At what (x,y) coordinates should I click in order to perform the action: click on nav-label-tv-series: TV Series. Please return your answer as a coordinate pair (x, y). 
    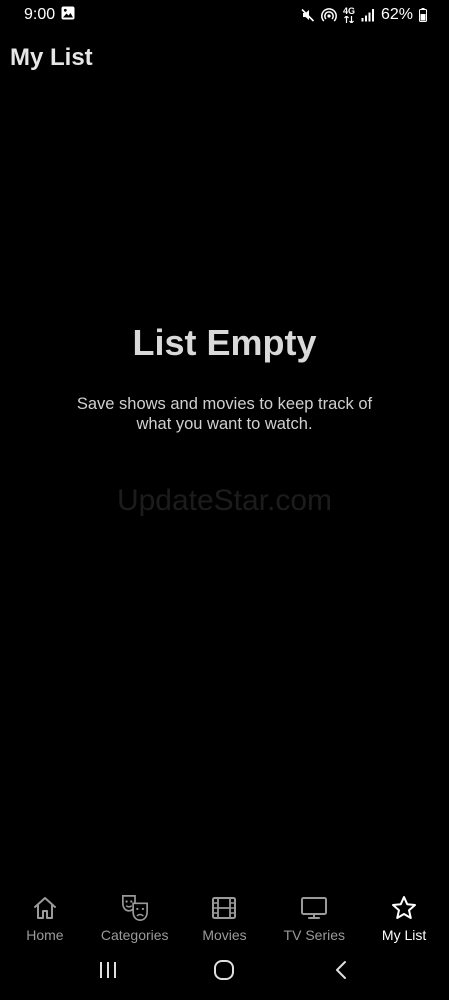
    Looking at the image, I should click on (314, 935).